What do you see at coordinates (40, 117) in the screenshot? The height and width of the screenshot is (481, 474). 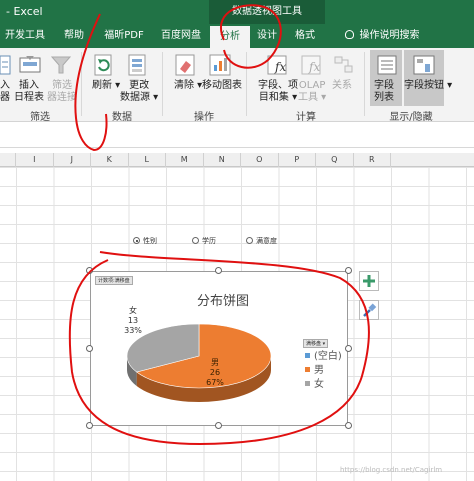 I see `group-label-filter: 筛选` at bounding box center [40, 117].